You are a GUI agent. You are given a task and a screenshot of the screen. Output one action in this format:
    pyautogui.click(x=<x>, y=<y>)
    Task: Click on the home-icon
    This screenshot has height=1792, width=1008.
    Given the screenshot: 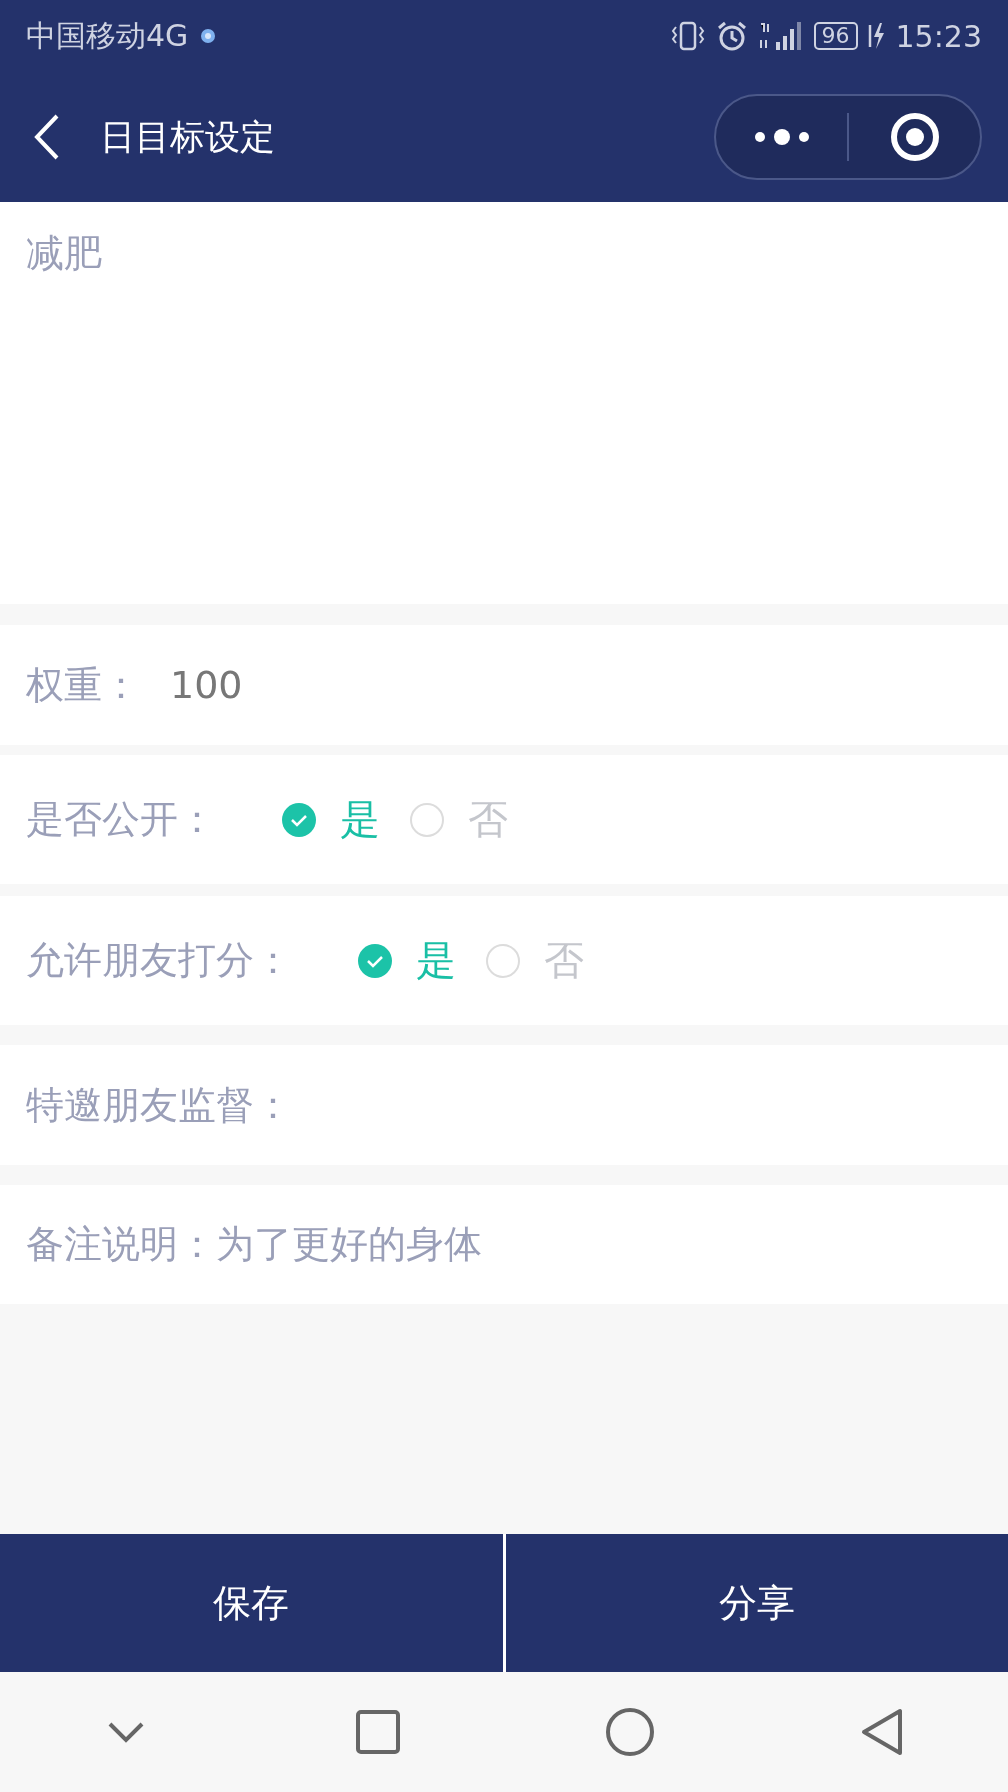 What is the action you would take?
    pyautogui.click(x=630, y=1732)
    